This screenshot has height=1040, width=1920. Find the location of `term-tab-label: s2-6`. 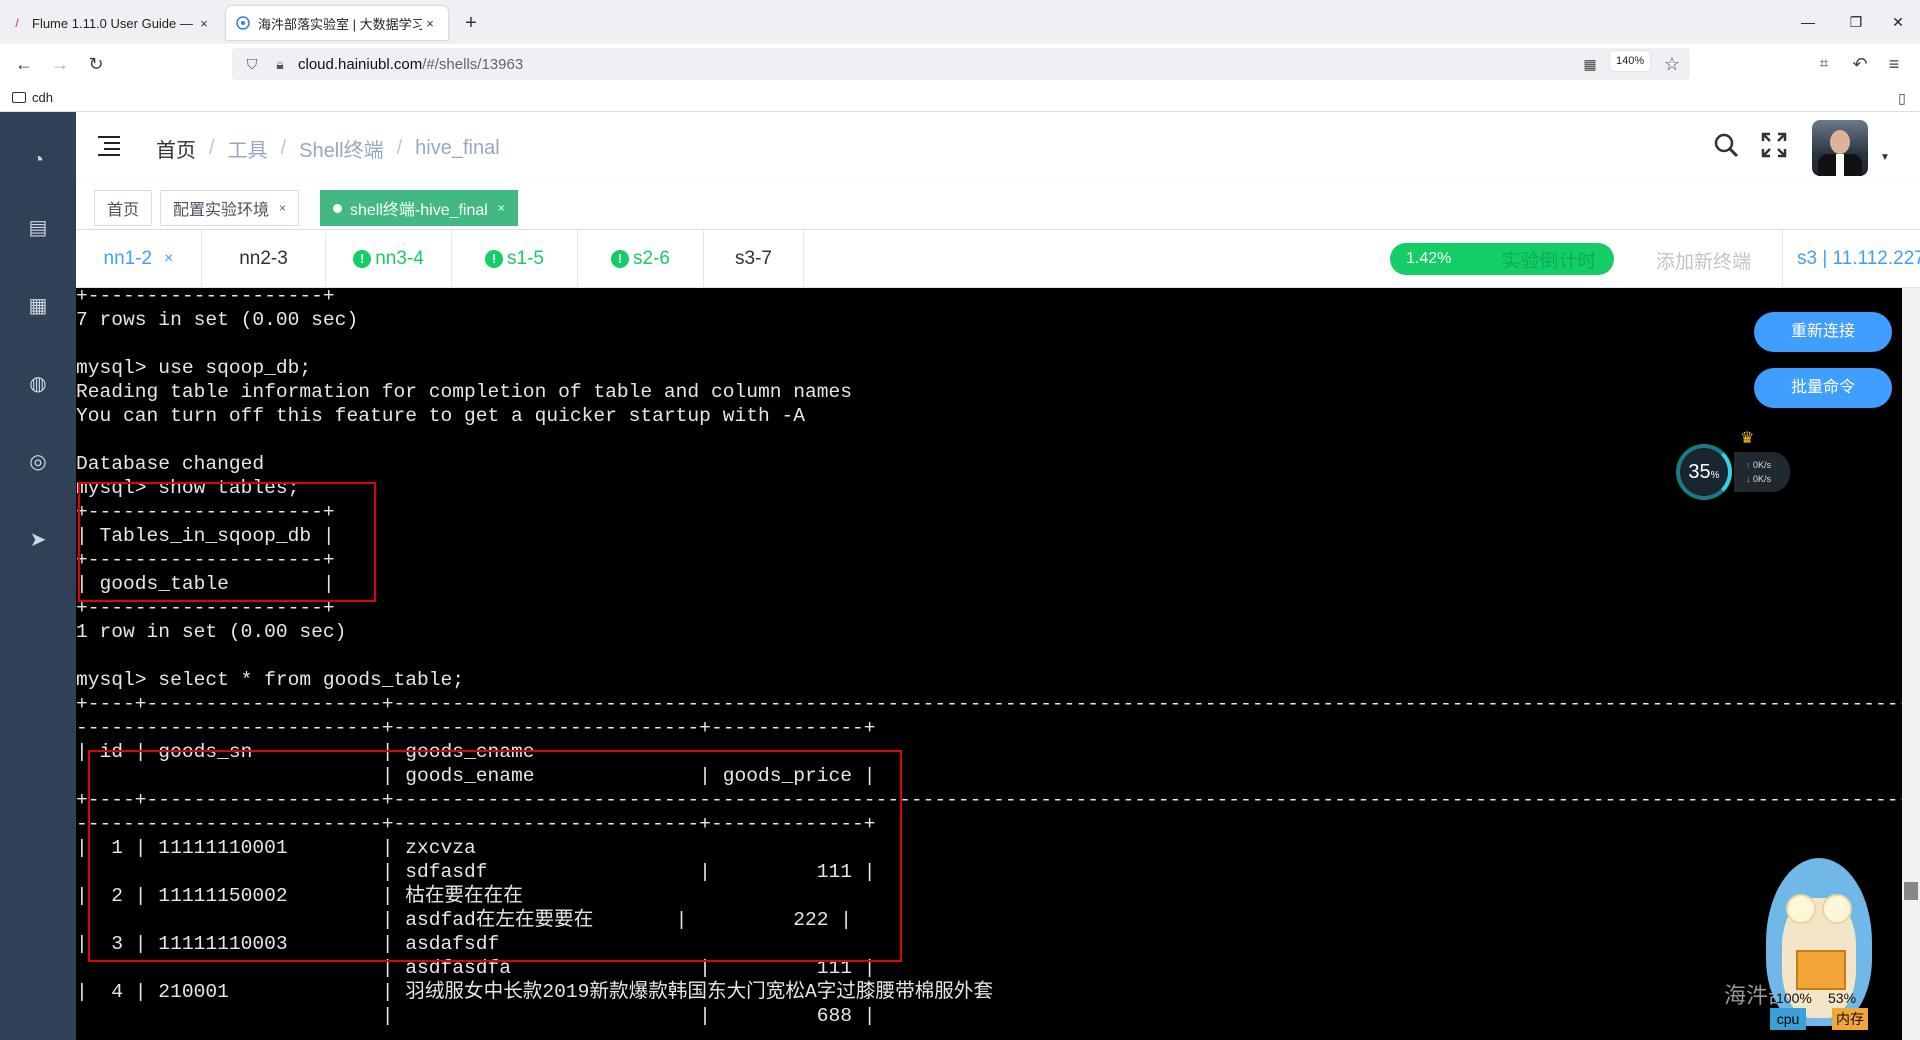

term-tab-label: s2-6 is located at coordinates (651, 258).